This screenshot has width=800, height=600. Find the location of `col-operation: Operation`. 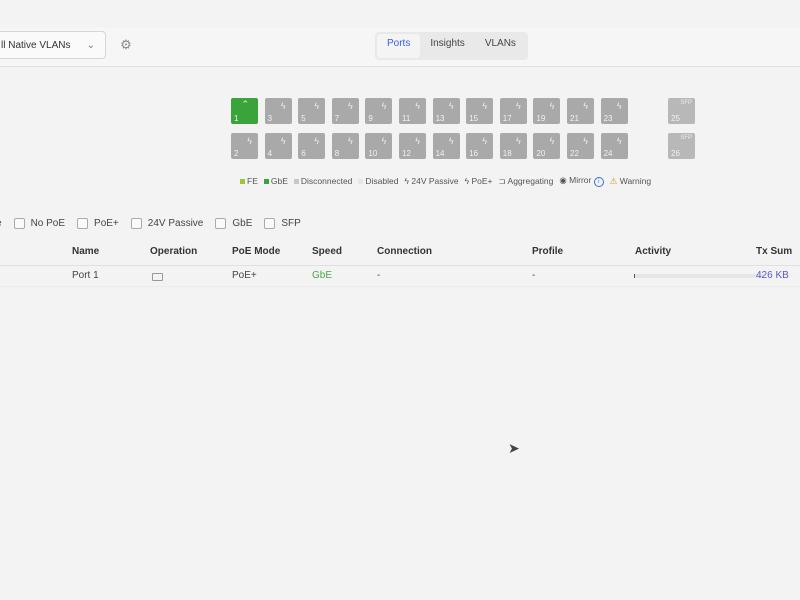

col-operation: Operation is located at coordinates (173, 251).